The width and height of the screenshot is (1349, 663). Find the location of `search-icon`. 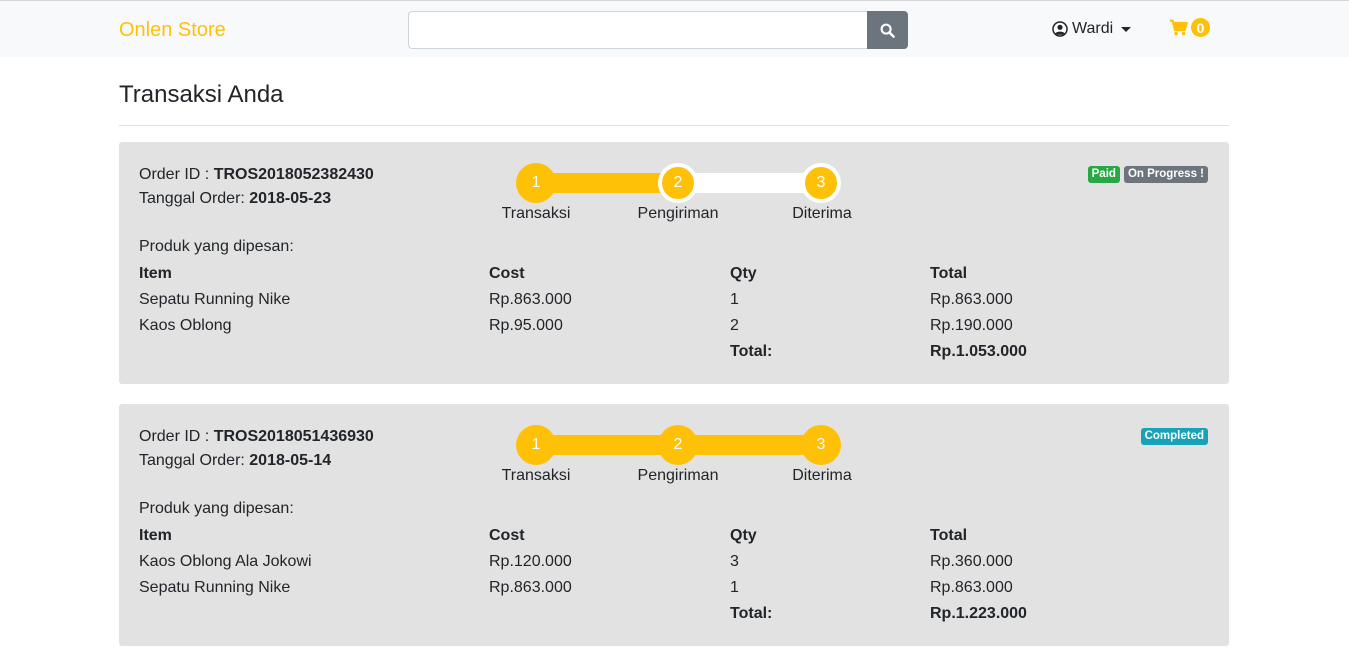

search-icon is located at coordinates (887, 30).